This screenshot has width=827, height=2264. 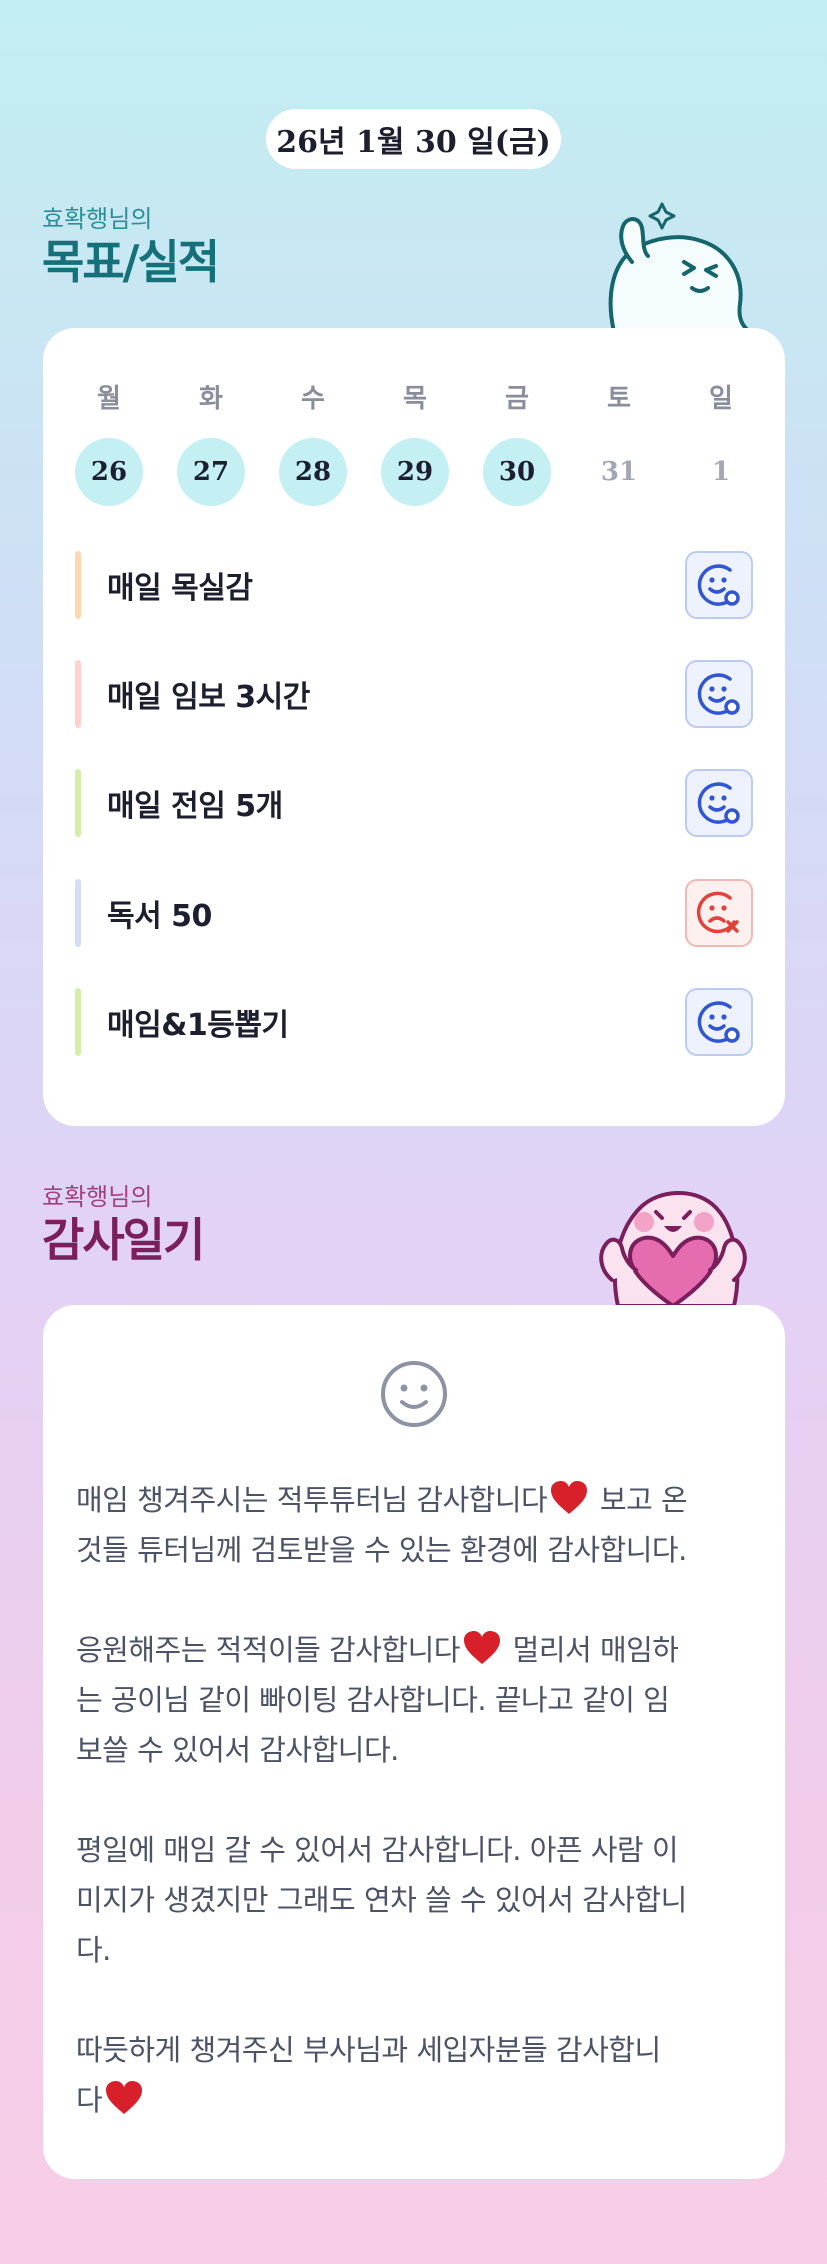 I want to click on diary-line: 응원해주는 적적이들 감사합니다 멀리서 매임하, so click(x=416, y=1650).